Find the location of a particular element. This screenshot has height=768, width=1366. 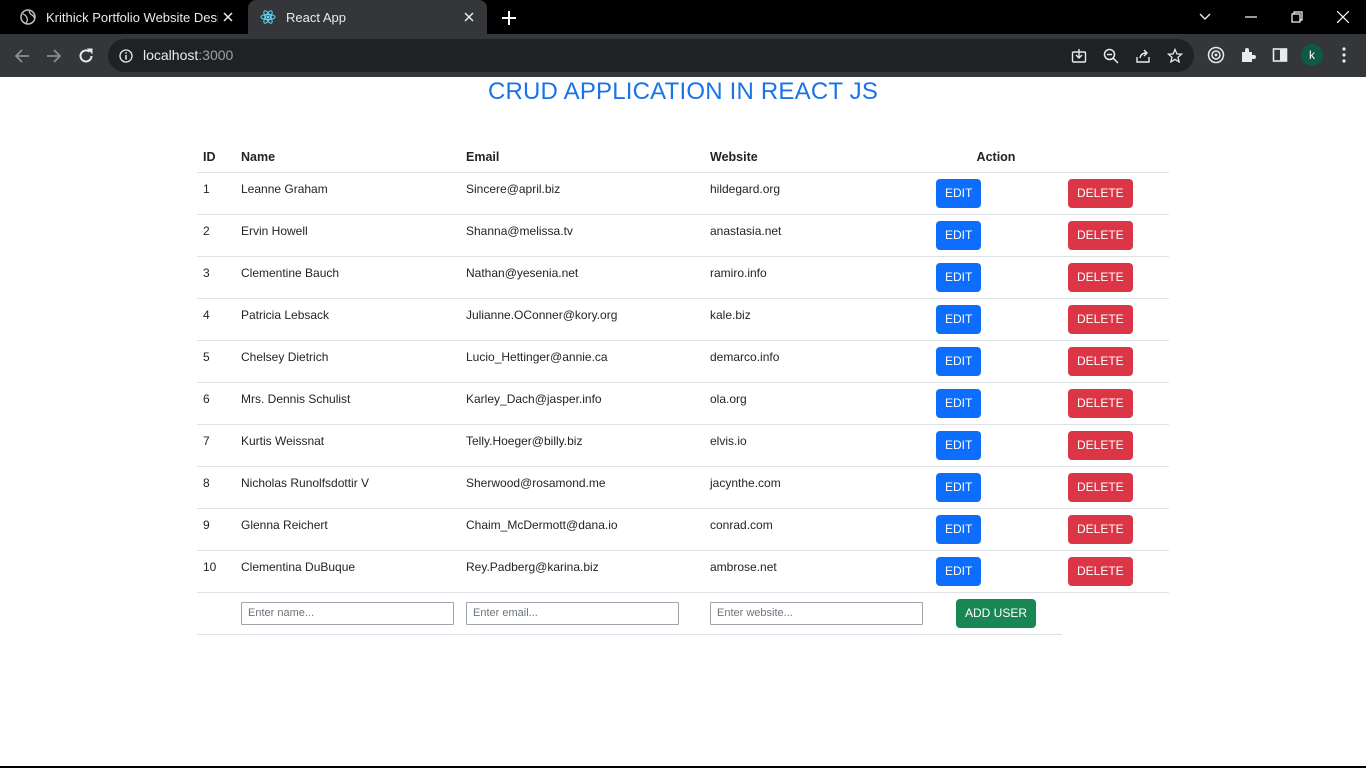

cell-website: conrad.com is located at coordinates (817, 529).